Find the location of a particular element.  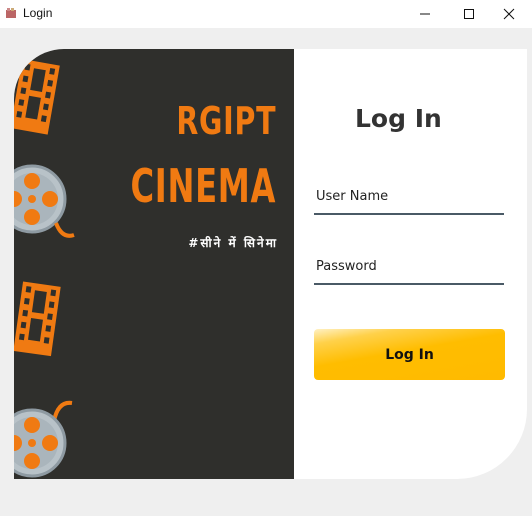

title-bar: Login is located at coordinates (266, 14).